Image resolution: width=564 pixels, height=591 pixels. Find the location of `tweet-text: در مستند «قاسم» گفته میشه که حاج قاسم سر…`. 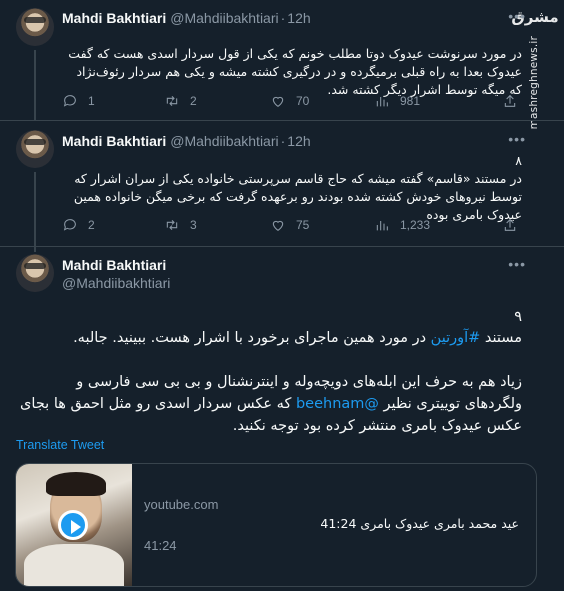

tweet-text: در مستند «قاسم» گفته میشه که حاج قاسم سر… is located at coordinates (297, 196).